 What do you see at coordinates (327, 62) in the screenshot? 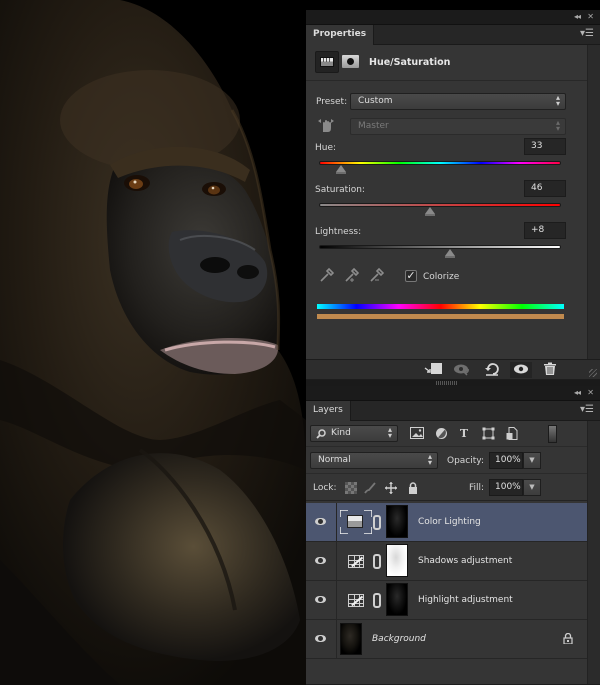
I see `adjustment-tab-button` at bounding box center [327, 62].